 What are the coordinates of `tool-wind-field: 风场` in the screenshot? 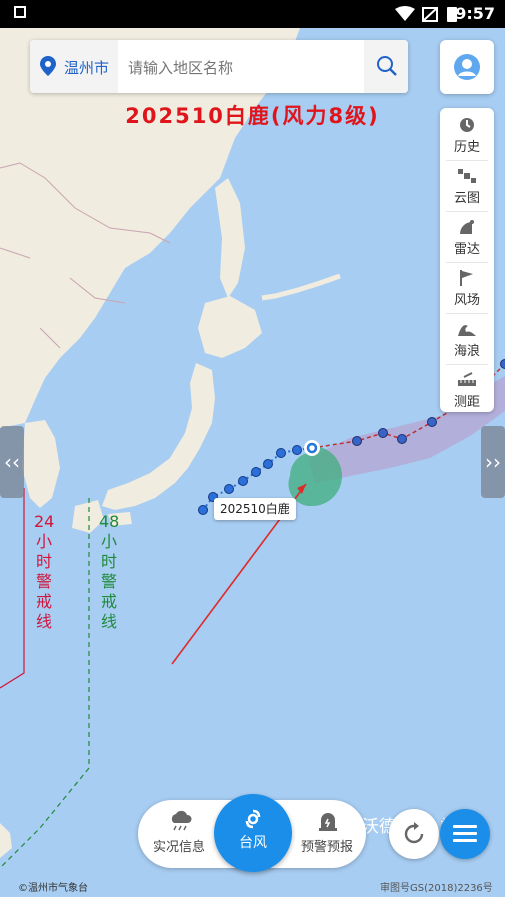 It's located at (467, 288).